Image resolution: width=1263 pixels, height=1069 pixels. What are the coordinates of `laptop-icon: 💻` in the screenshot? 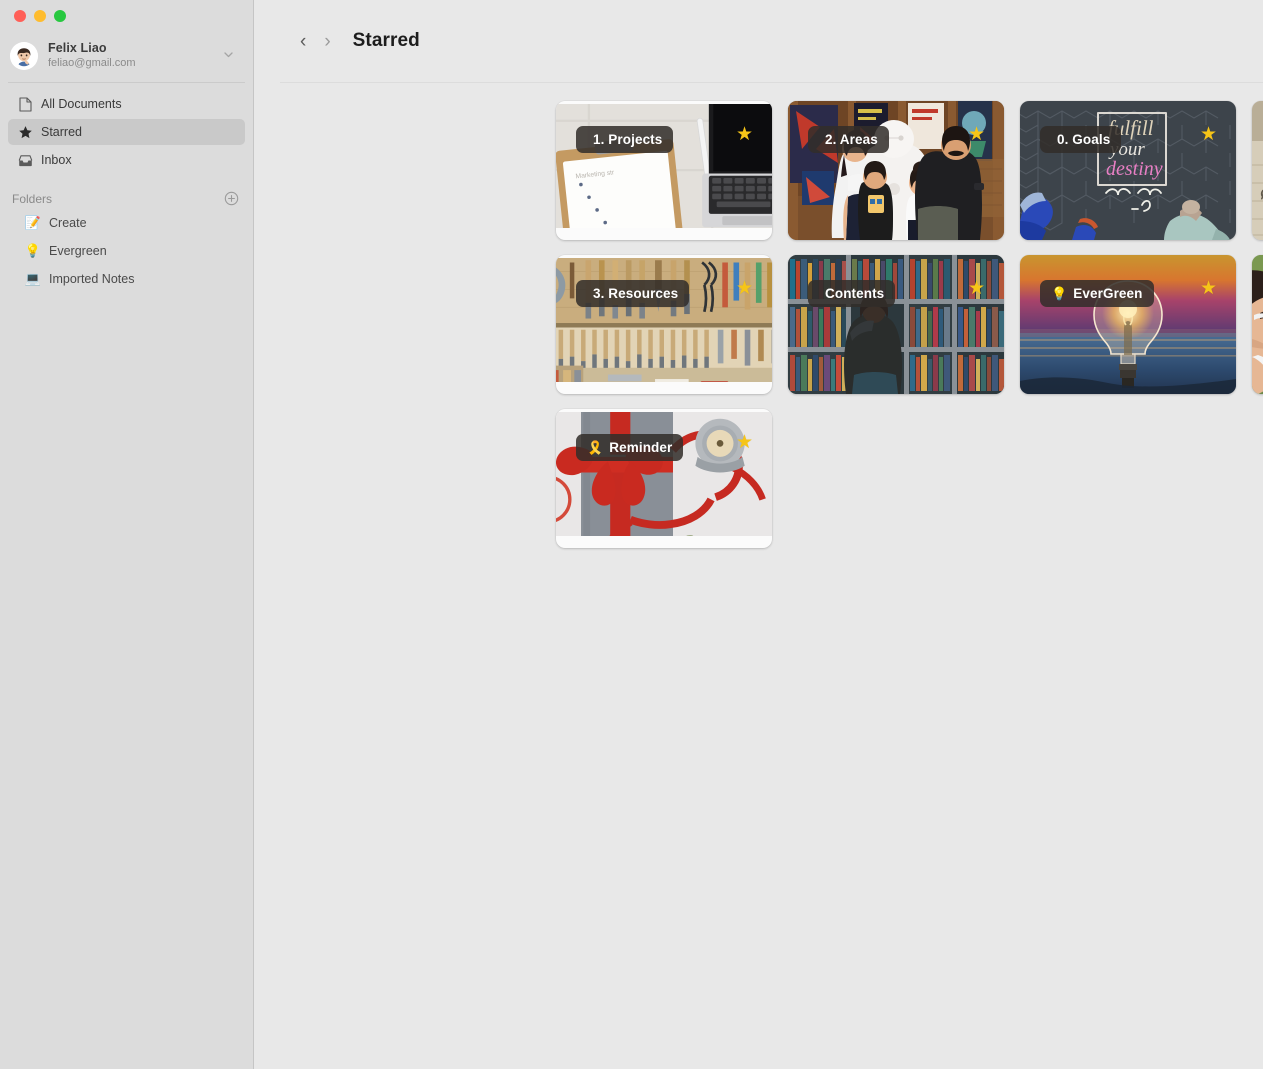 It's located at (33, 279).